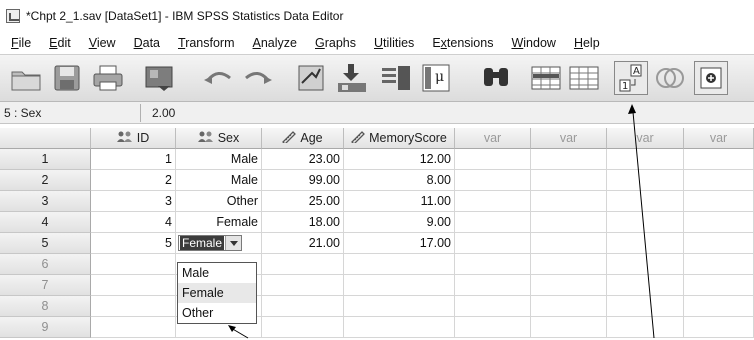  I want to click on toolbar-callout-arrow, so click(641, 221).